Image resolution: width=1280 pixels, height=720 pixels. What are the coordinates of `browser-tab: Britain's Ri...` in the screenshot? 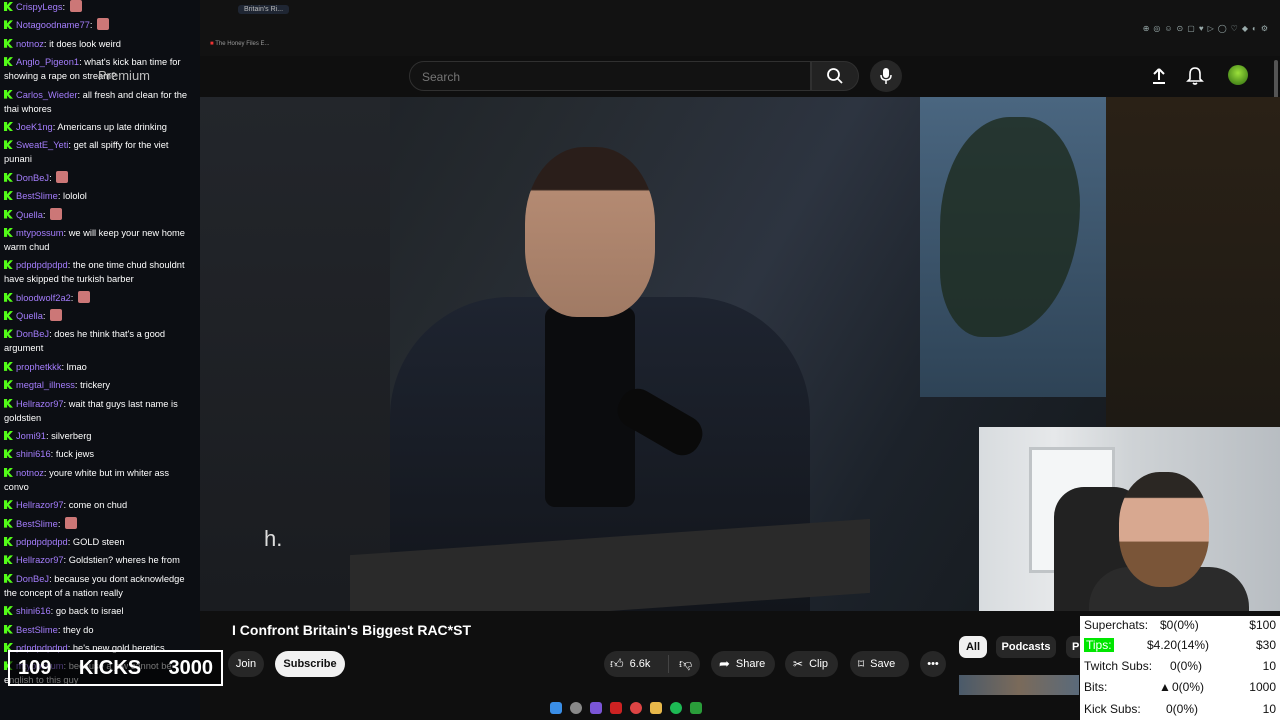 It's located at (264, 9).